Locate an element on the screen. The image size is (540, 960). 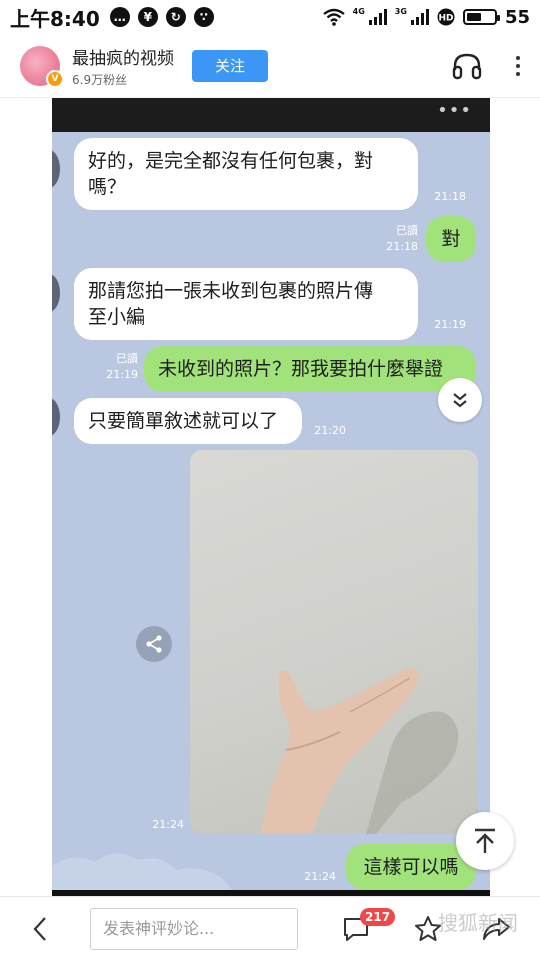
back-to-top-button is located at coordinates (485, 841).